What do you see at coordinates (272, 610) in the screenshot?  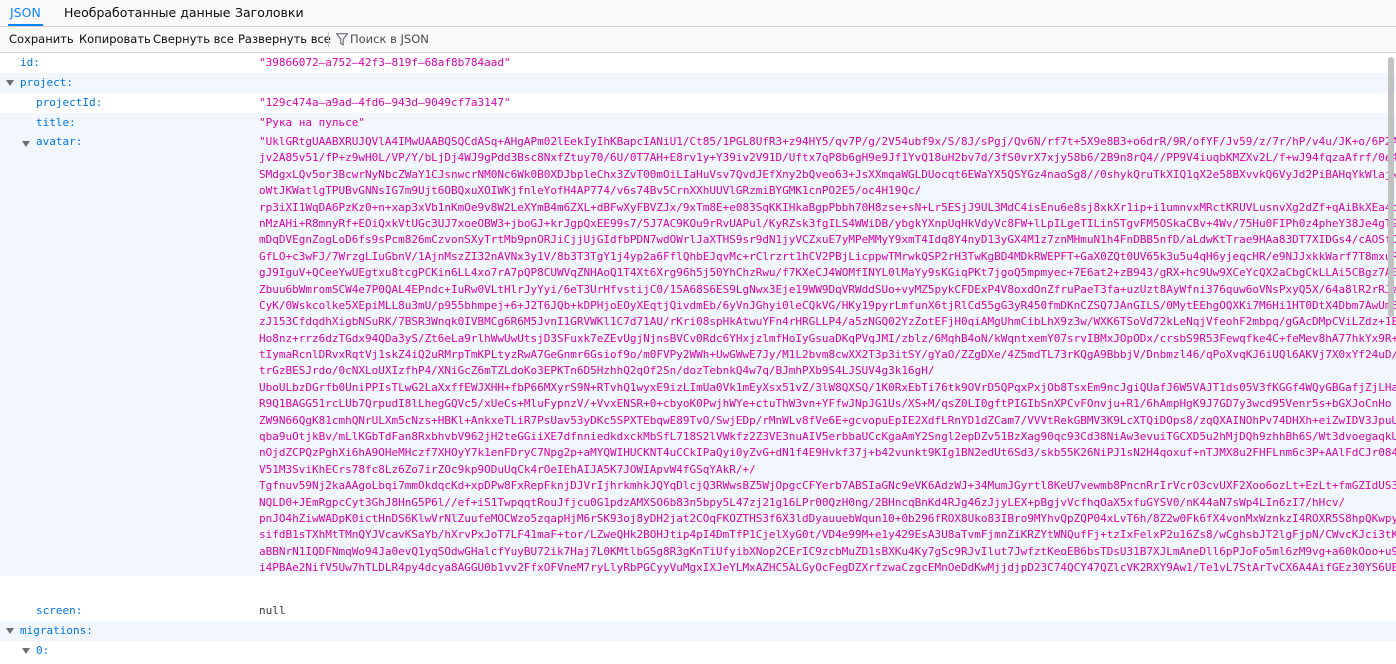 I see `value-screen: null` at bounding box center [272, 610].